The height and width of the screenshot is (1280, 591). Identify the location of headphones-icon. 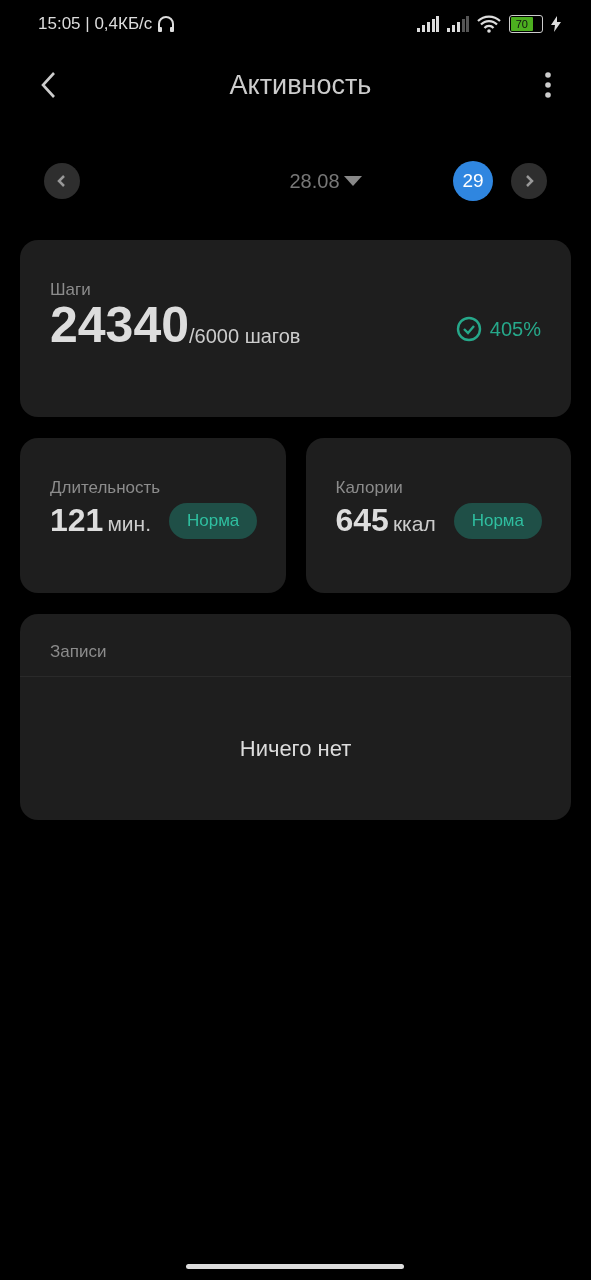
(166, 24).